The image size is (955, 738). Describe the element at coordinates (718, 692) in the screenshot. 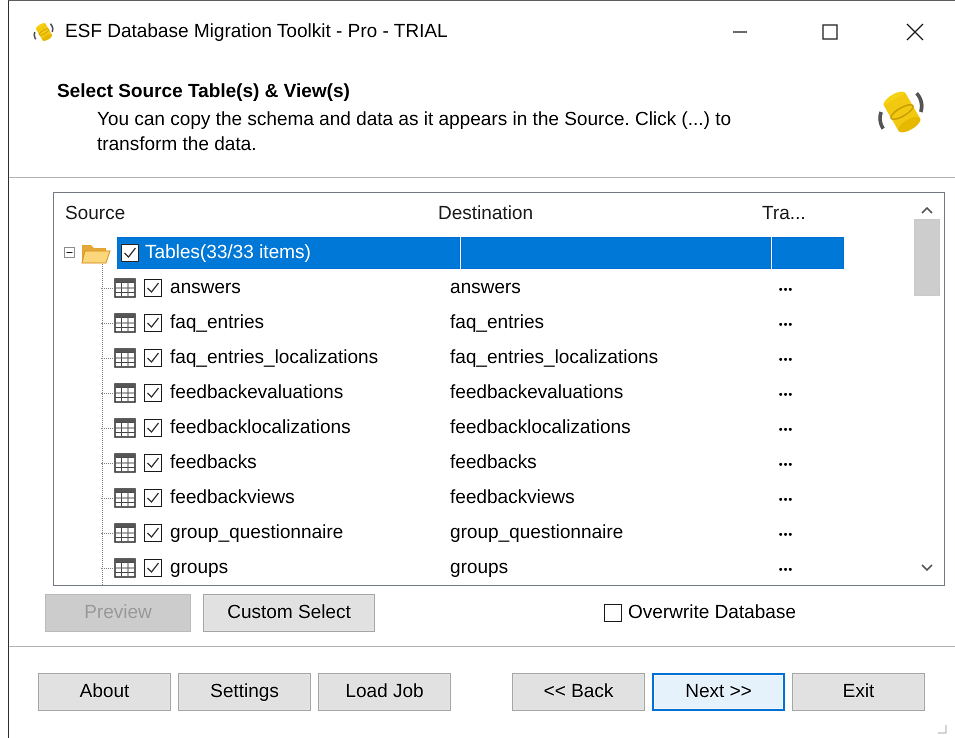

I see `dialog-button: Next >>` at that location.